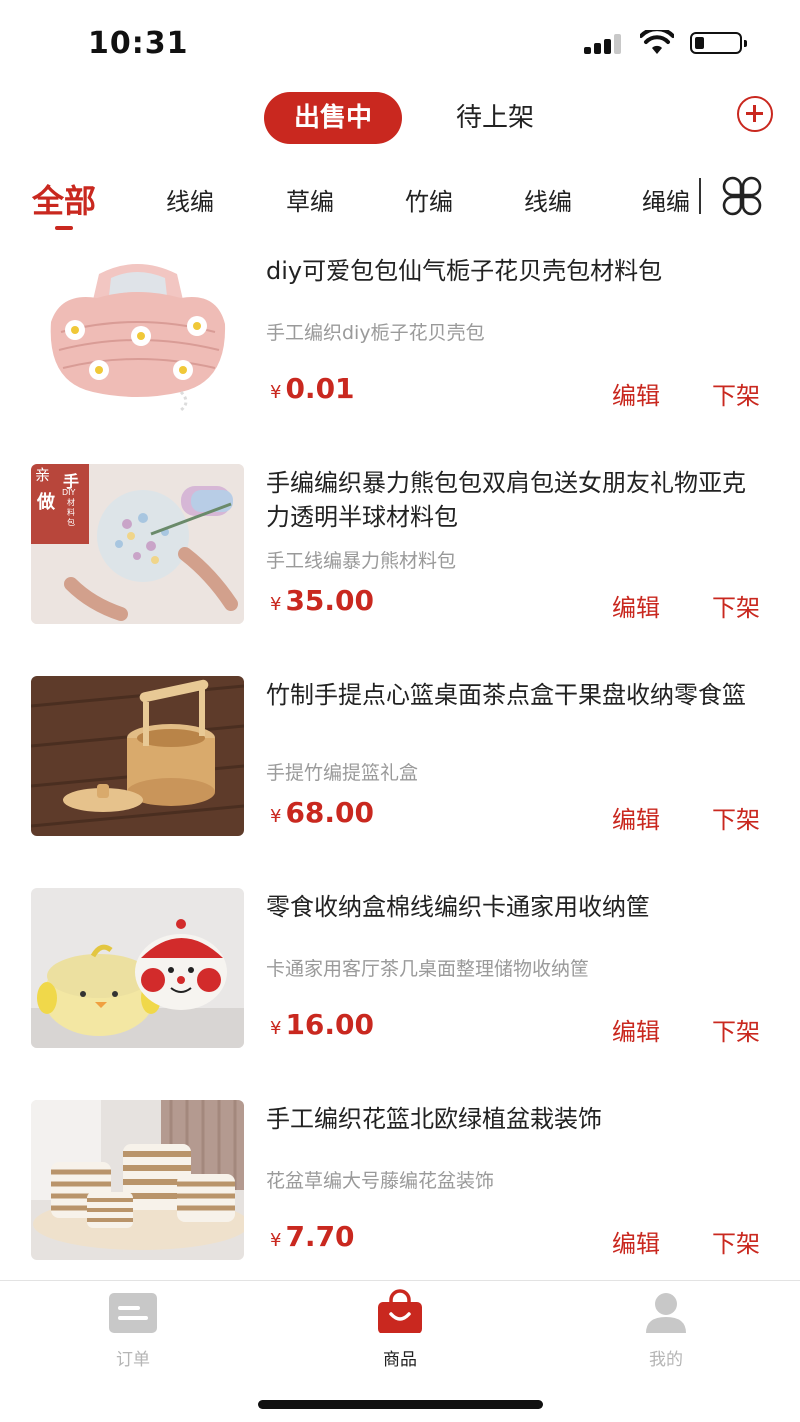 This screenshot has height=1422, width=800. What do you see at coordinates (46, 502) in the screenshot?
I see `thumb-label-zuo: 做` at bounding box center [46, 502].